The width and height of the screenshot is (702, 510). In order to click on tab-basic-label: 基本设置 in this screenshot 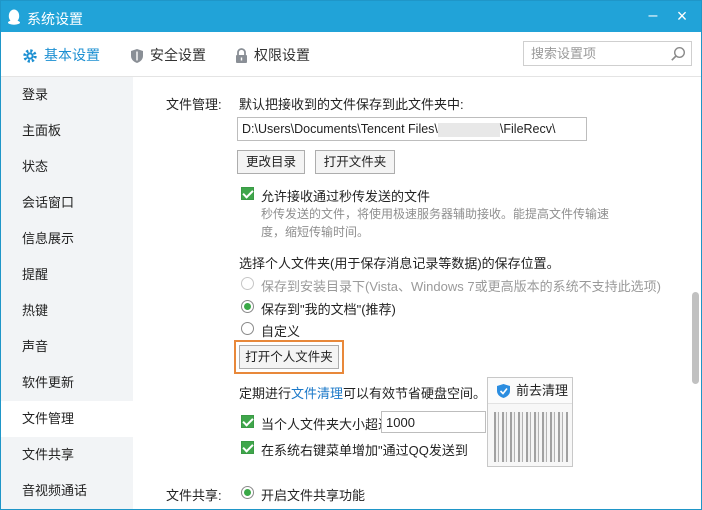, I will do `click(72, 55)`.